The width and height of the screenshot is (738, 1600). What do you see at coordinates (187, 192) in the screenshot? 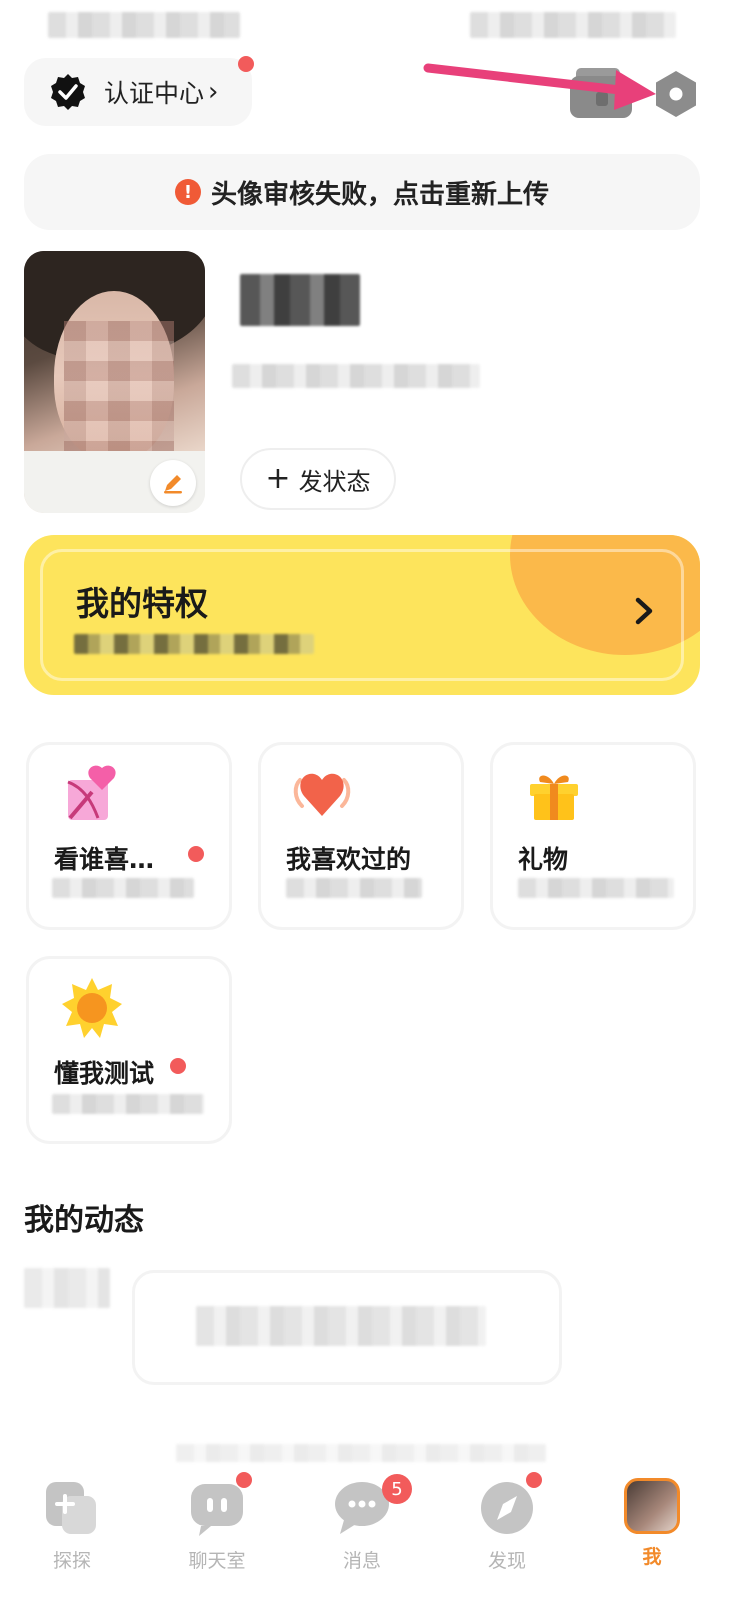
I see `alert-icon: !` at bounding box center [187, 192].